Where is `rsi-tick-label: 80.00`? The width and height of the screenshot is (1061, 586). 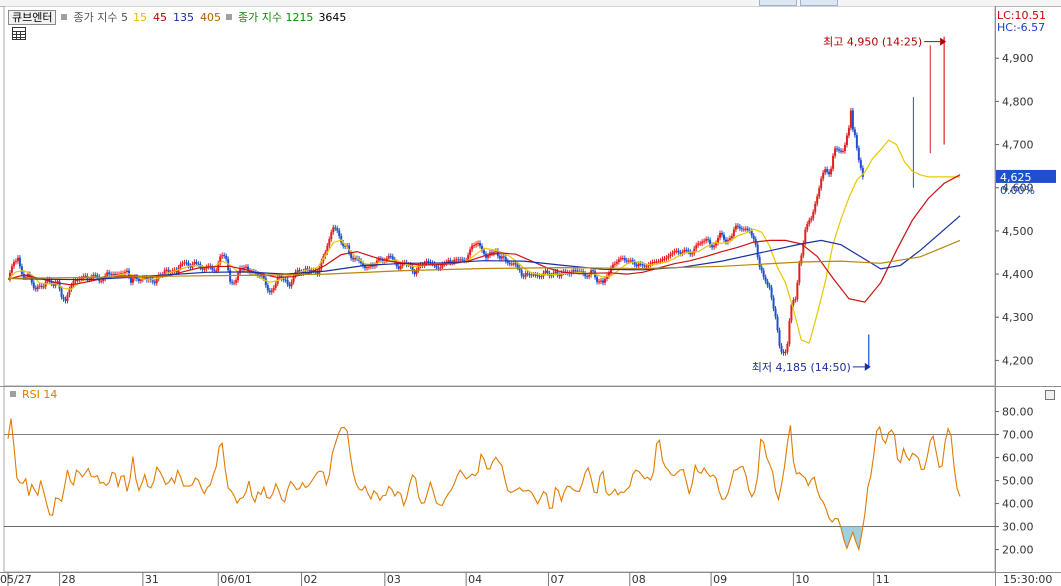
rsi-tick-label: 80.00 is located at coordinates (1018, 412).